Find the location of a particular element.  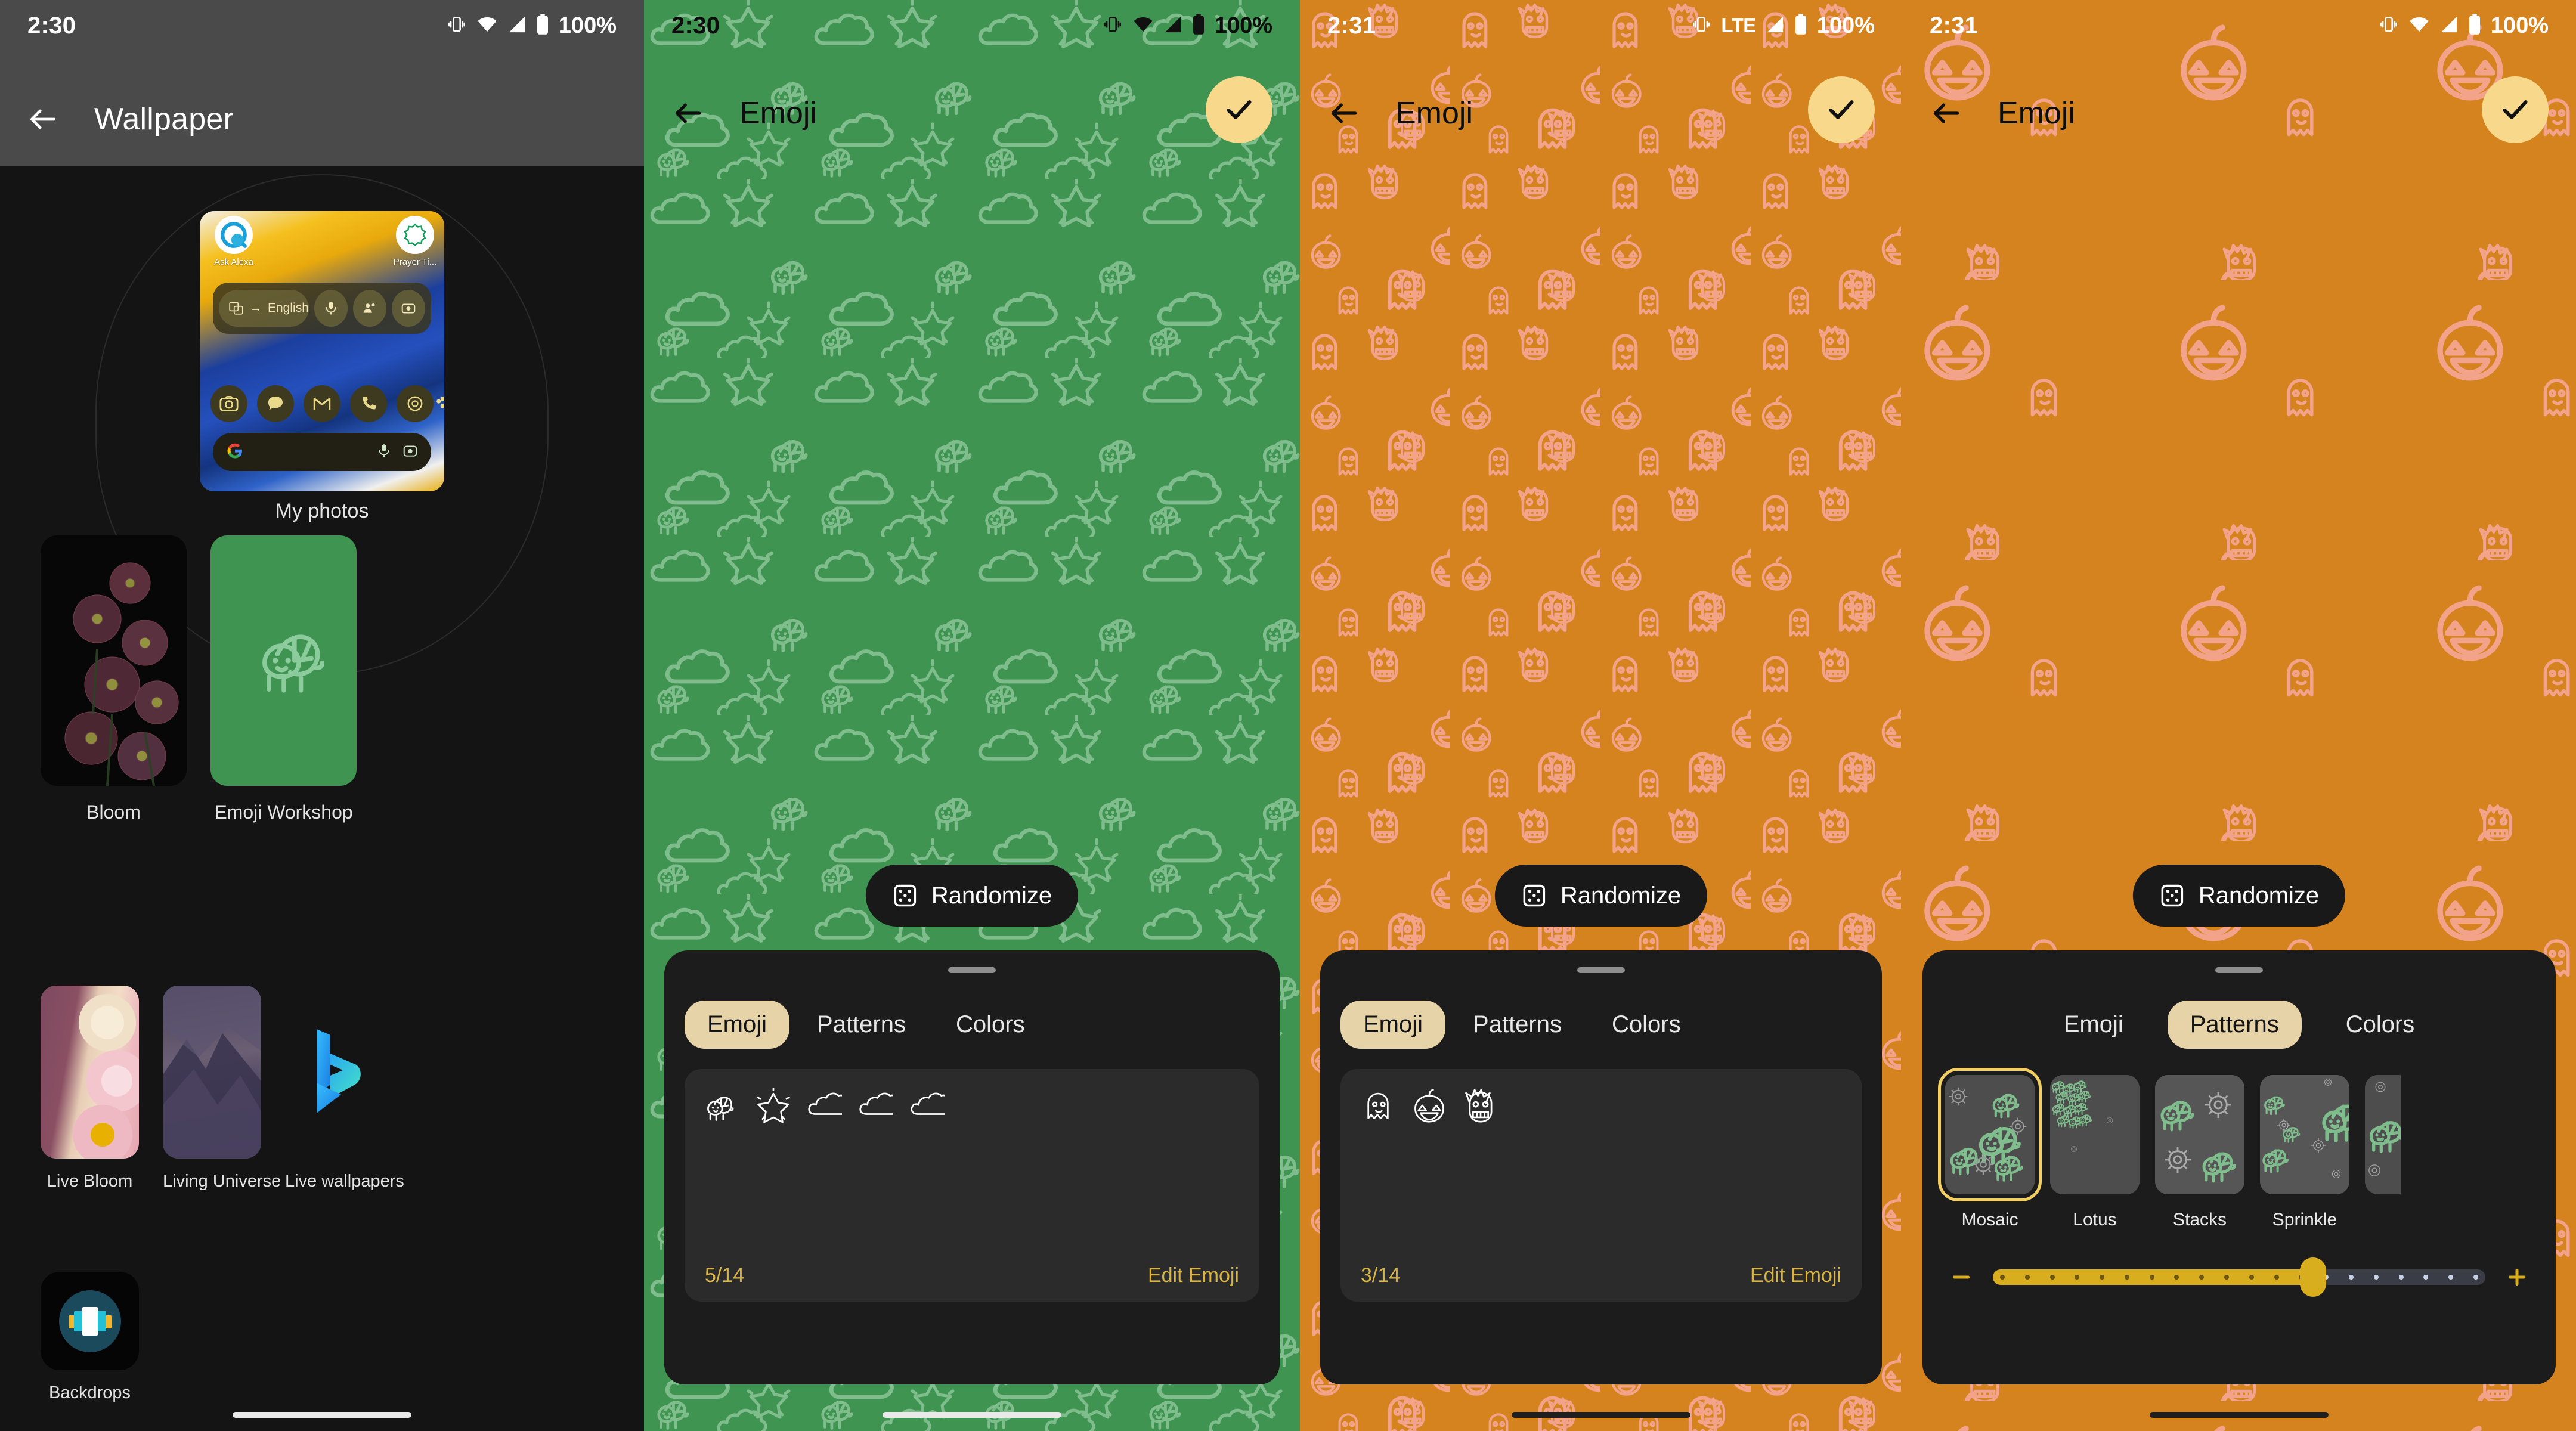

pattern-item-sprinkle: Sprinkle is located at coordinates (2305, 1152).